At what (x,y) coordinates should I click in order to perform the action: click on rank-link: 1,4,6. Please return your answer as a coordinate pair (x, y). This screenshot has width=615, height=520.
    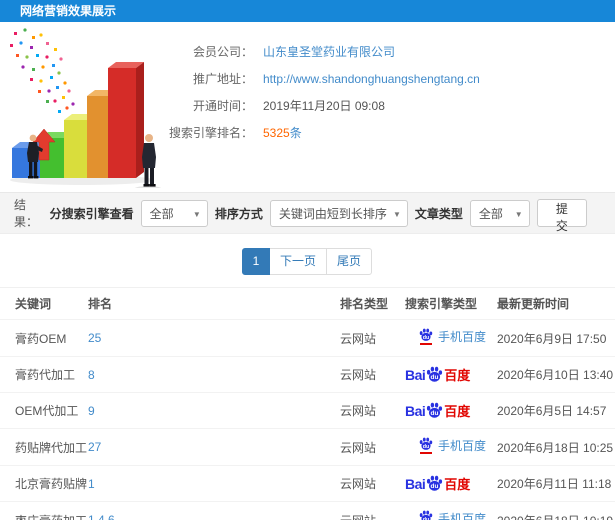
    Looking at the image, I should click on (101, 516).